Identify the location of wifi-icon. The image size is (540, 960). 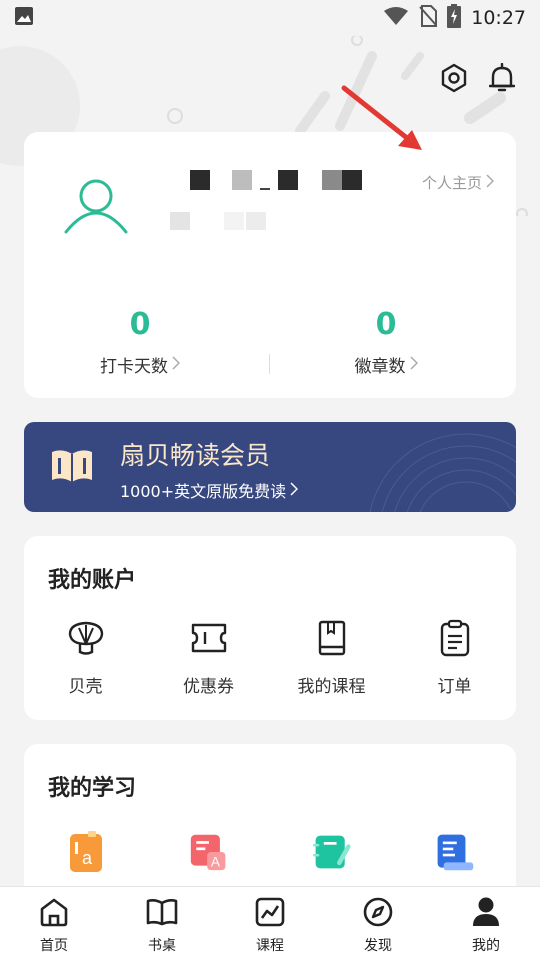
(396, 18).